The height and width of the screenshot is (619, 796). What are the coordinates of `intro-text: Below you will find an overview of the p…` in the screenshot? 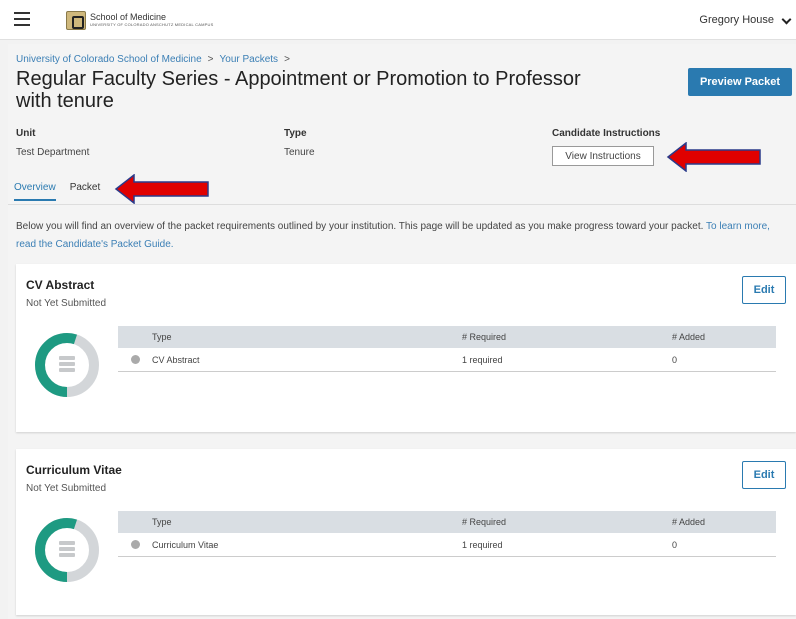 It's located at (404, 236).